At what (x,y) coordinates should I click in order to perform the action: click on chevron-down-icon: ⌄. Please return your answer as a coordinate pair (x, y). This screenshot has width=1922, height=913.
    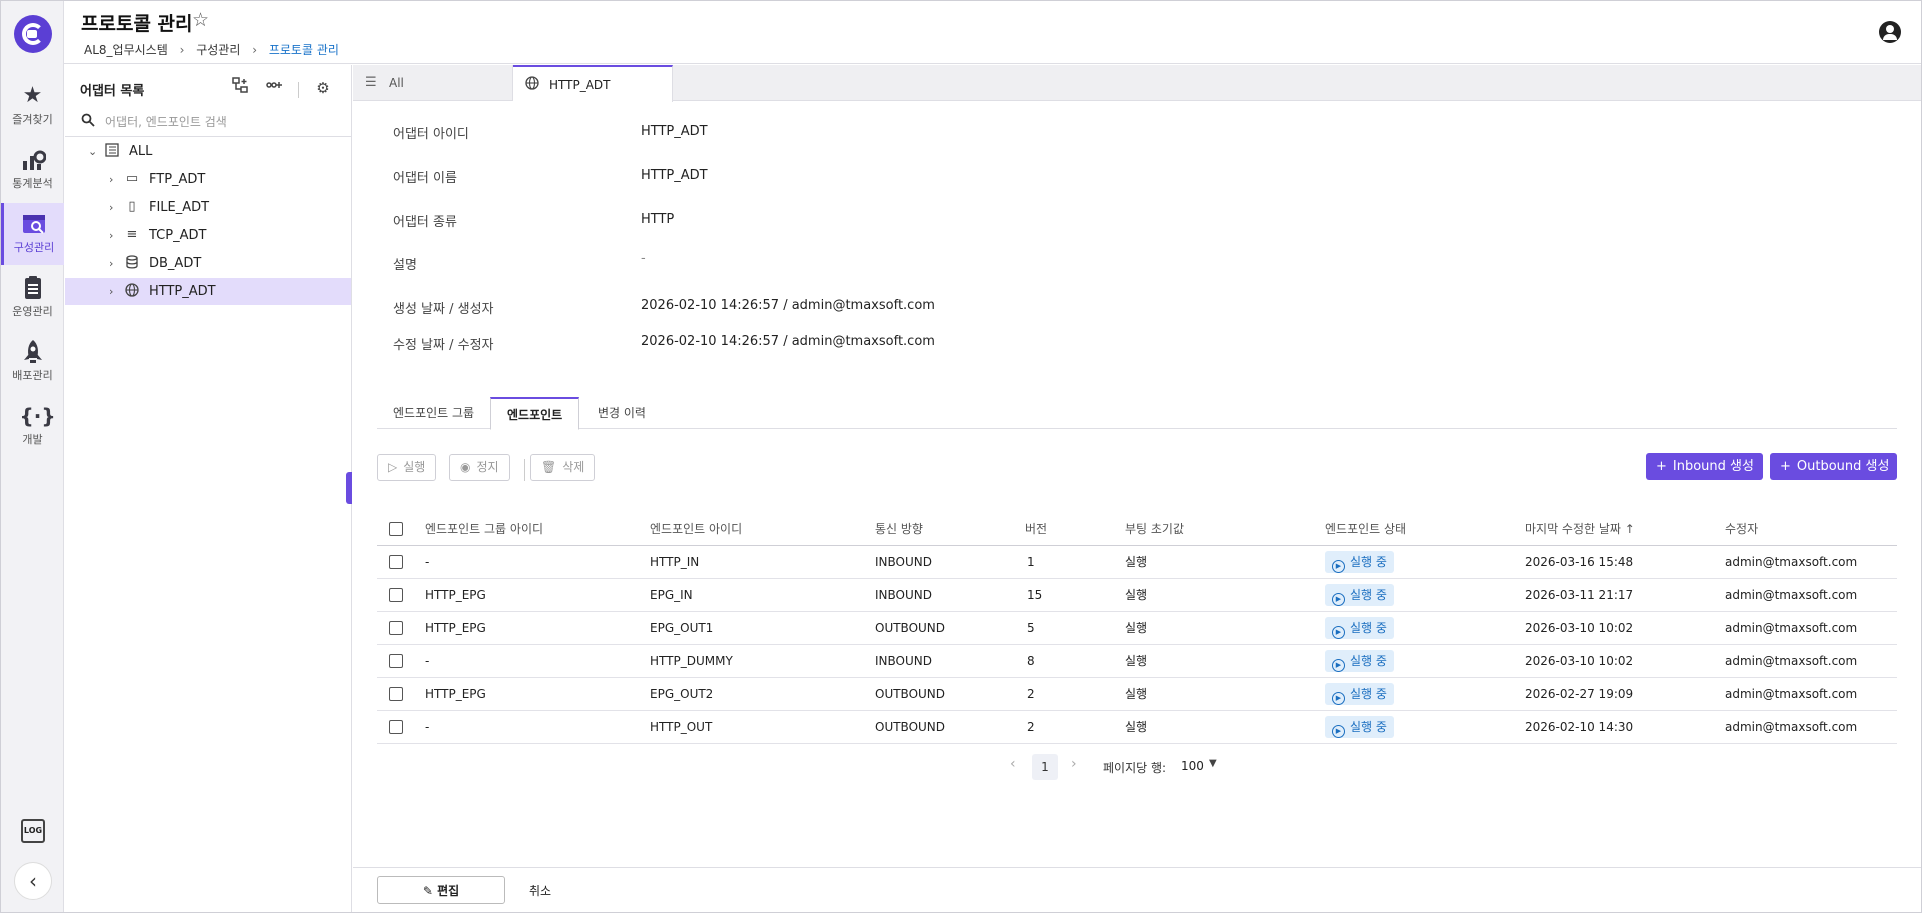
    Looking at the image, I should click on (92, 151).